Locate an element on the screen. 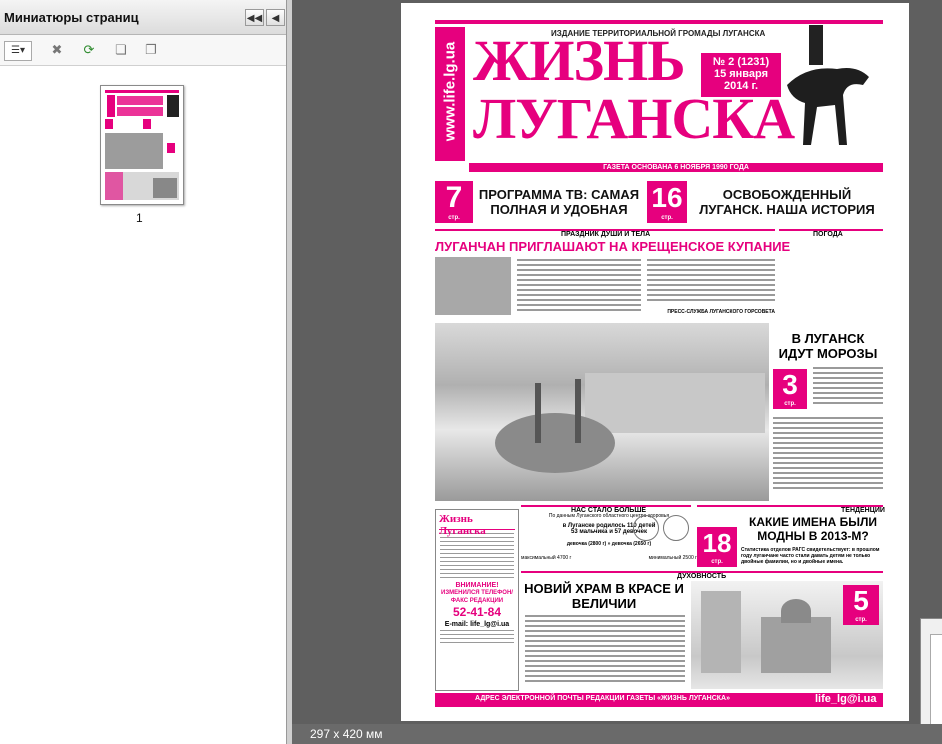  teaser2-number: 16 is located at coordinates (667, 197).